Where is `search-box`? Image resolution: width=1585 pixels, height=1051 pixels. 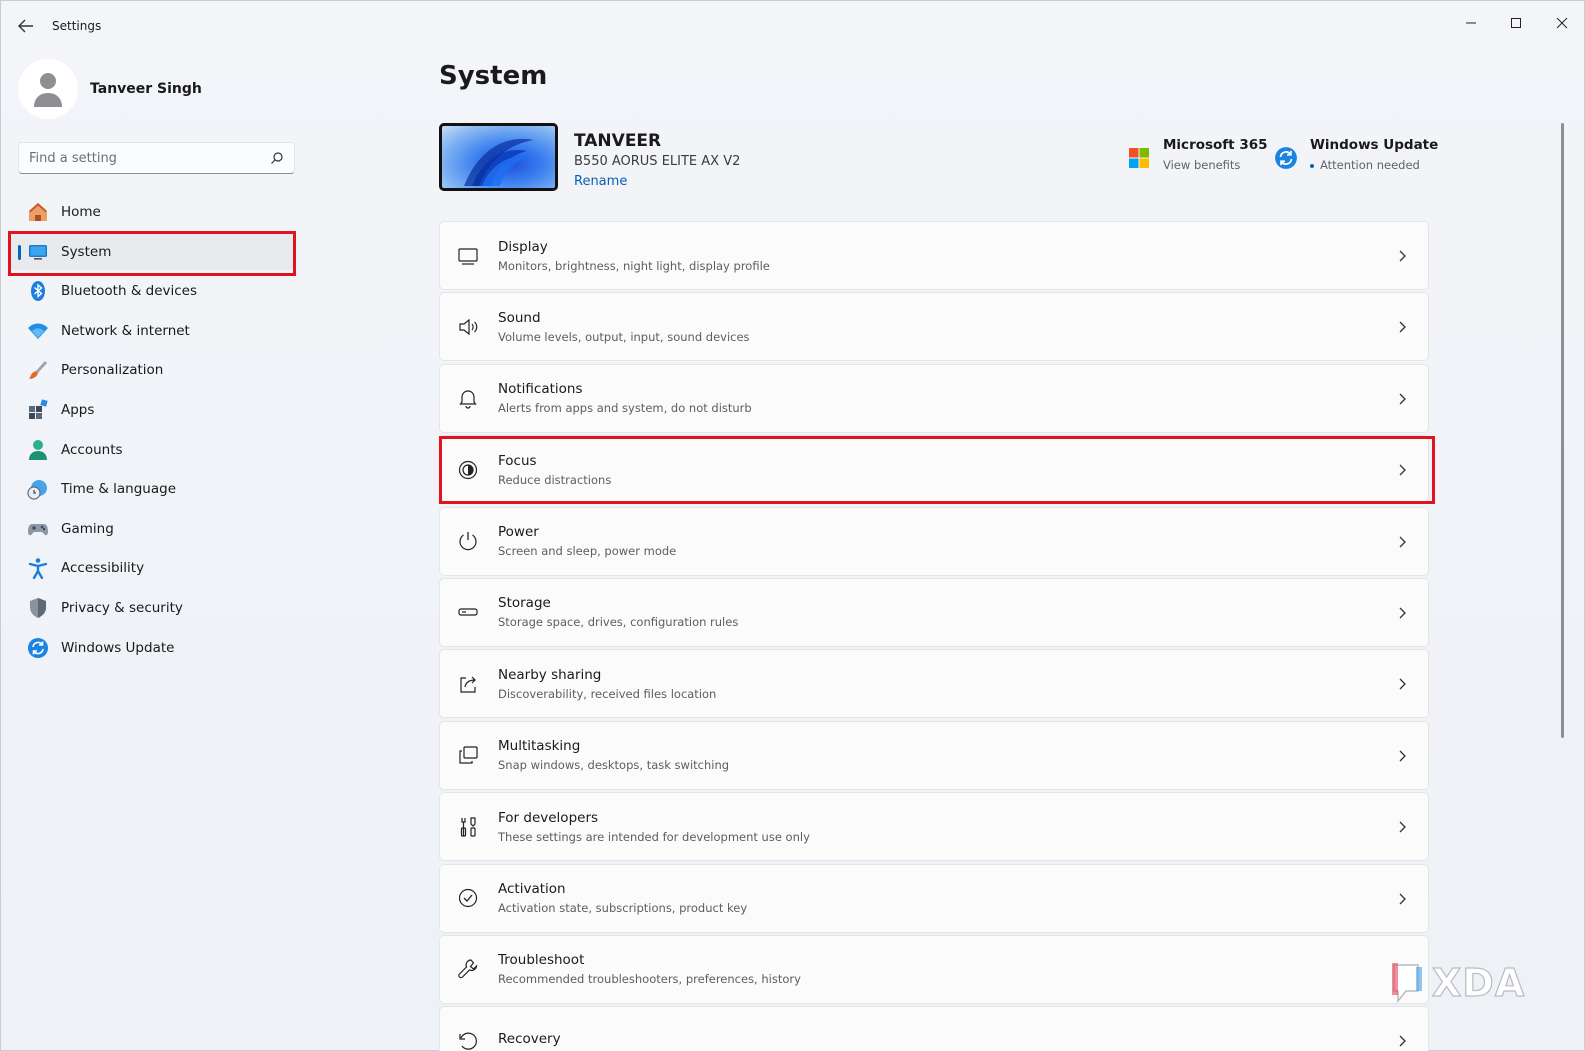
search-box is located at coordinates (156, 158).